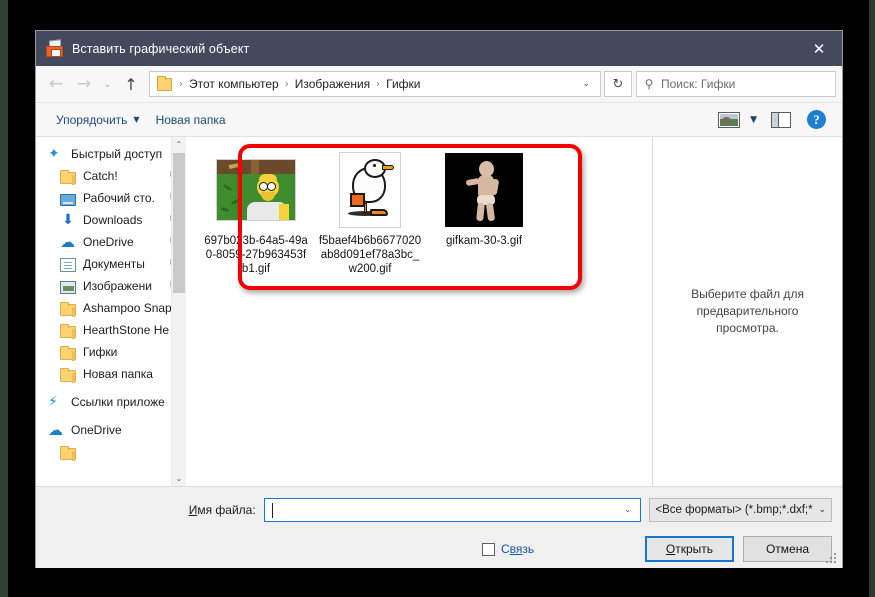 The height and width of the screenshot is (597, 875). Describe the element at coordinates (179, 144) in the screenshot. I see `scroll-up-icon: ⌃` at that location.